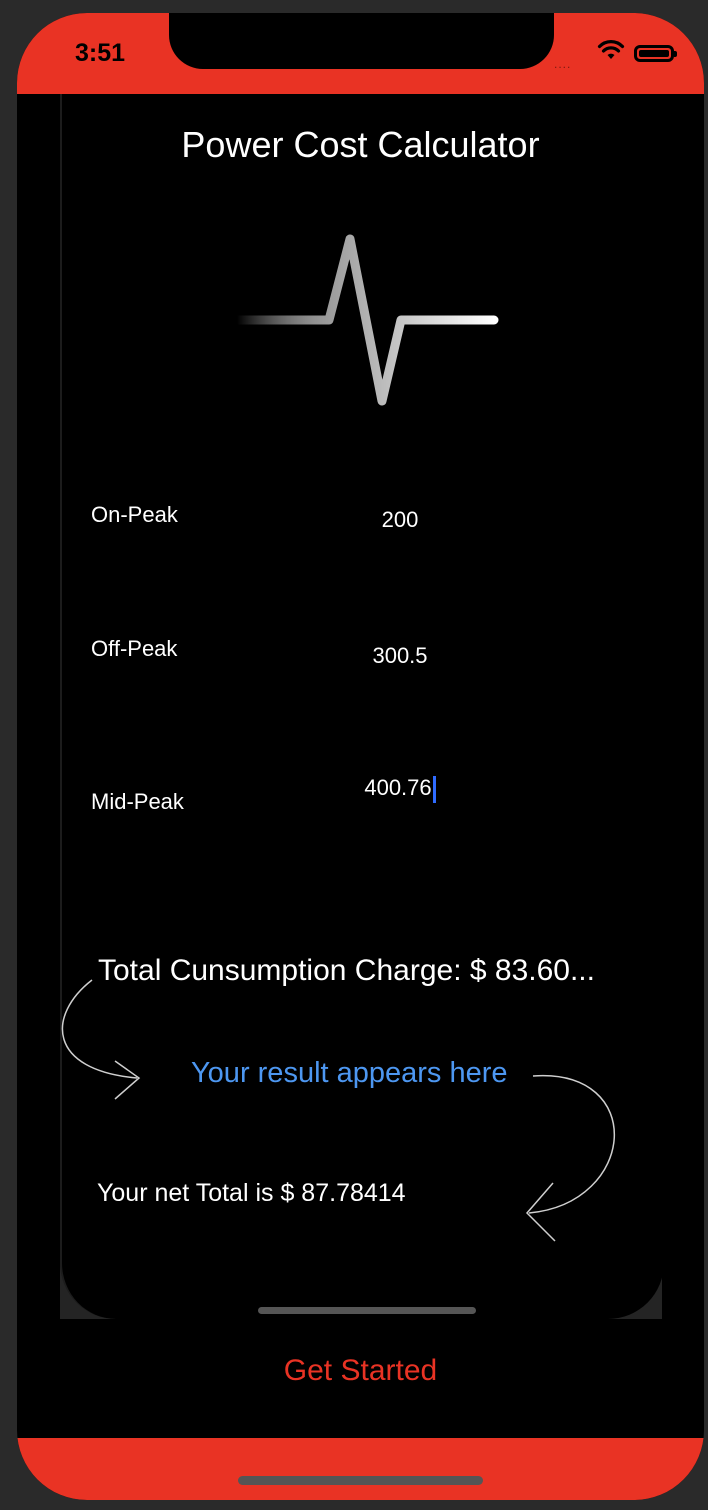  What do you see at coordinates (134, 514) in the screenshot?
I see `on-peak-label: On-Peak` at bounding box center [134, 514].